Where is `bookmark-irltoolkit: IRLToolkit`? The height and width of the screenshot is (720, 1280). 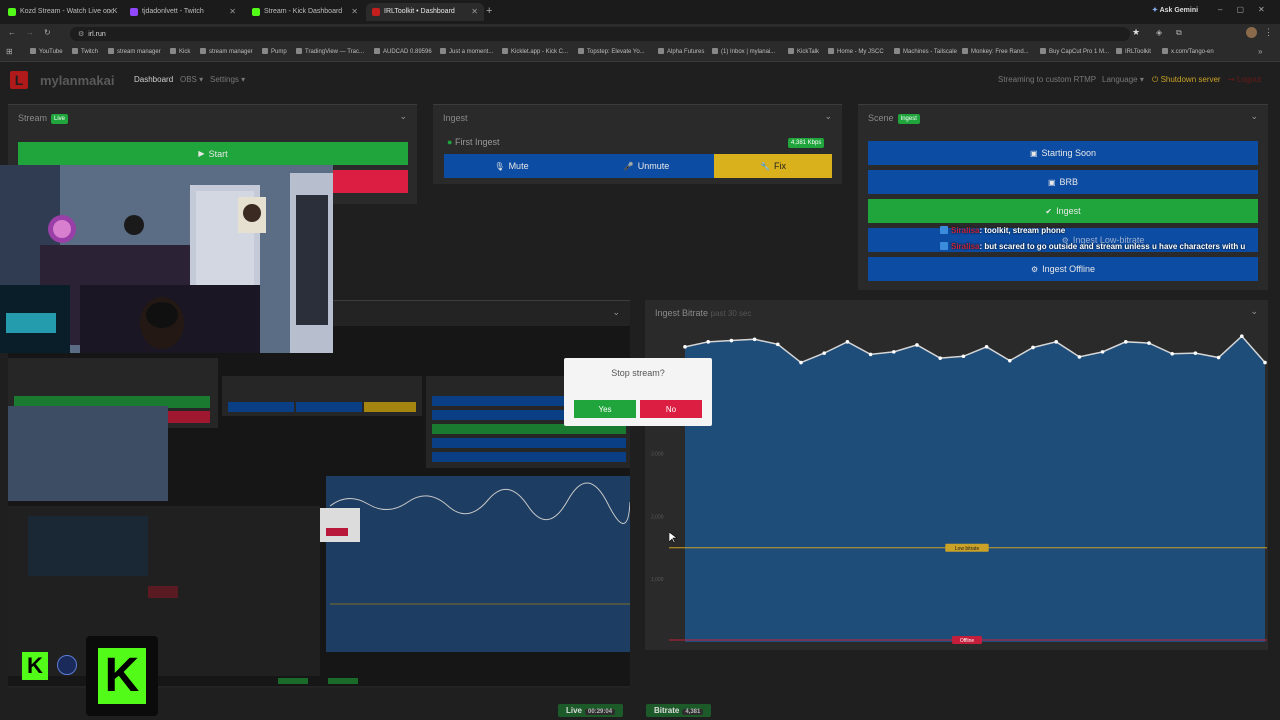 bookmark-irltoolkit: IRLToolkit is located at coordinates (1133, 51).